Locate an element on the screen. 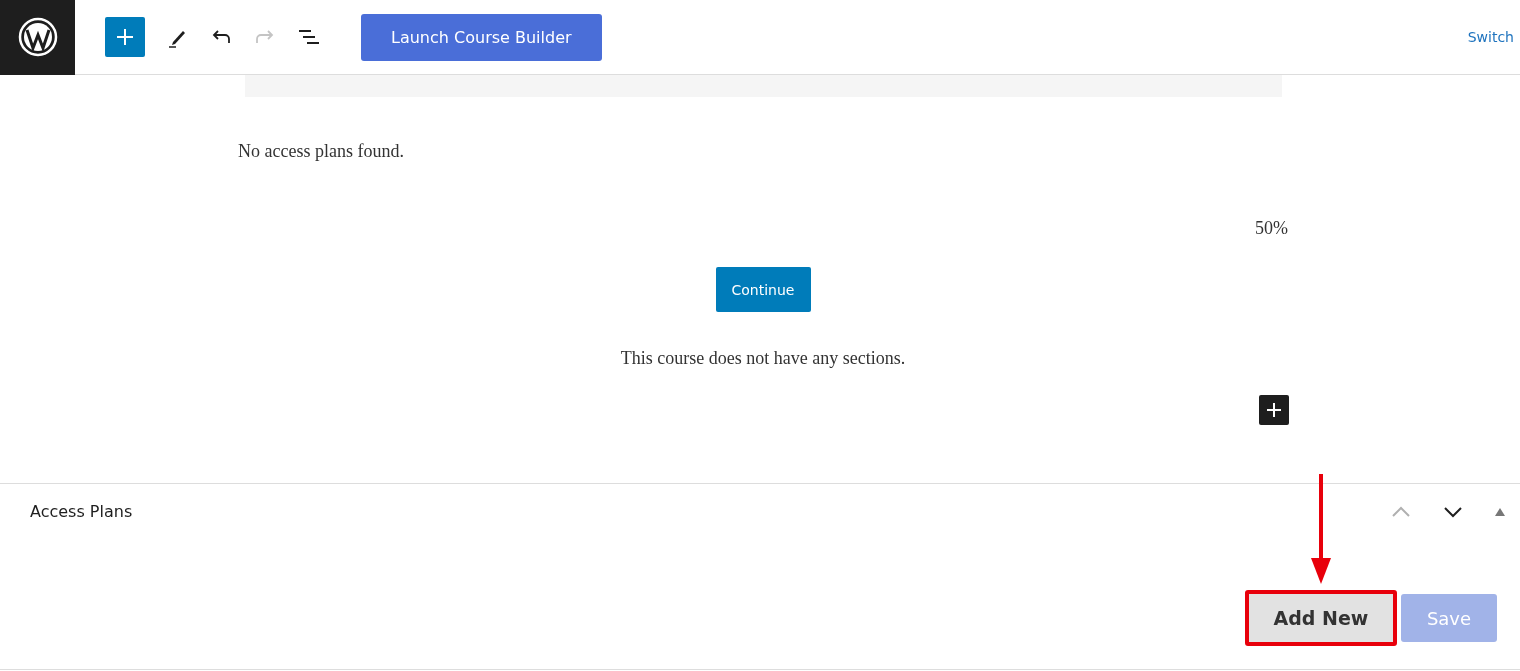  empty-plans-text: No access plans found. is located at coordinates (321, 151).